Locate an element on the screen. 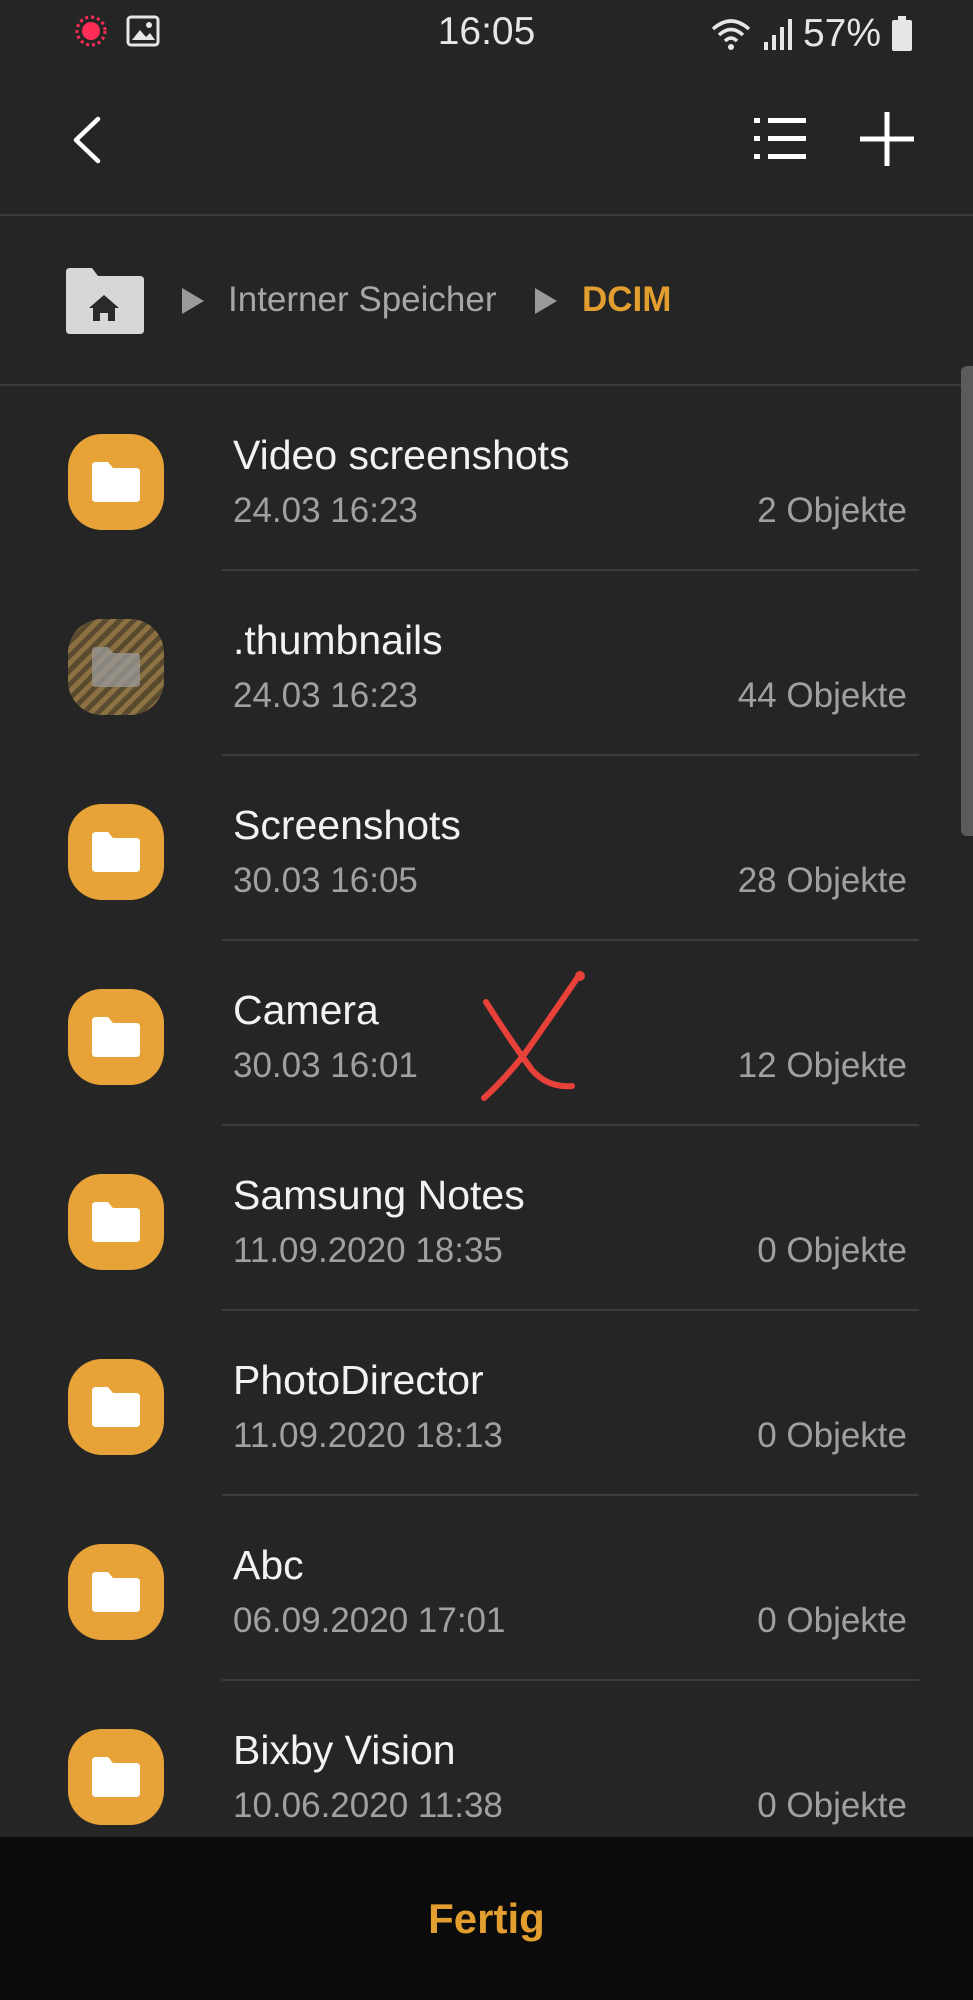  folder-item-count: 2 Objekte is located at coordinates (832, 510).